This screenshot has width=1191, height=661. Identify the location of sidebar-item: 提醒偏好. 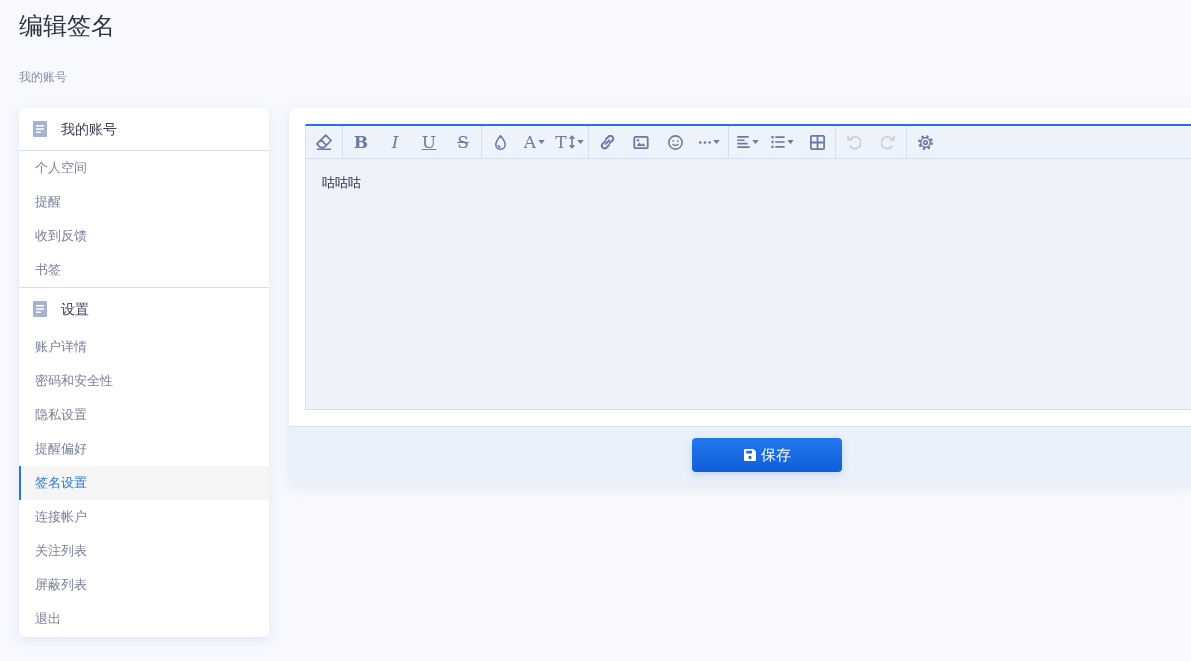
(144, 449).